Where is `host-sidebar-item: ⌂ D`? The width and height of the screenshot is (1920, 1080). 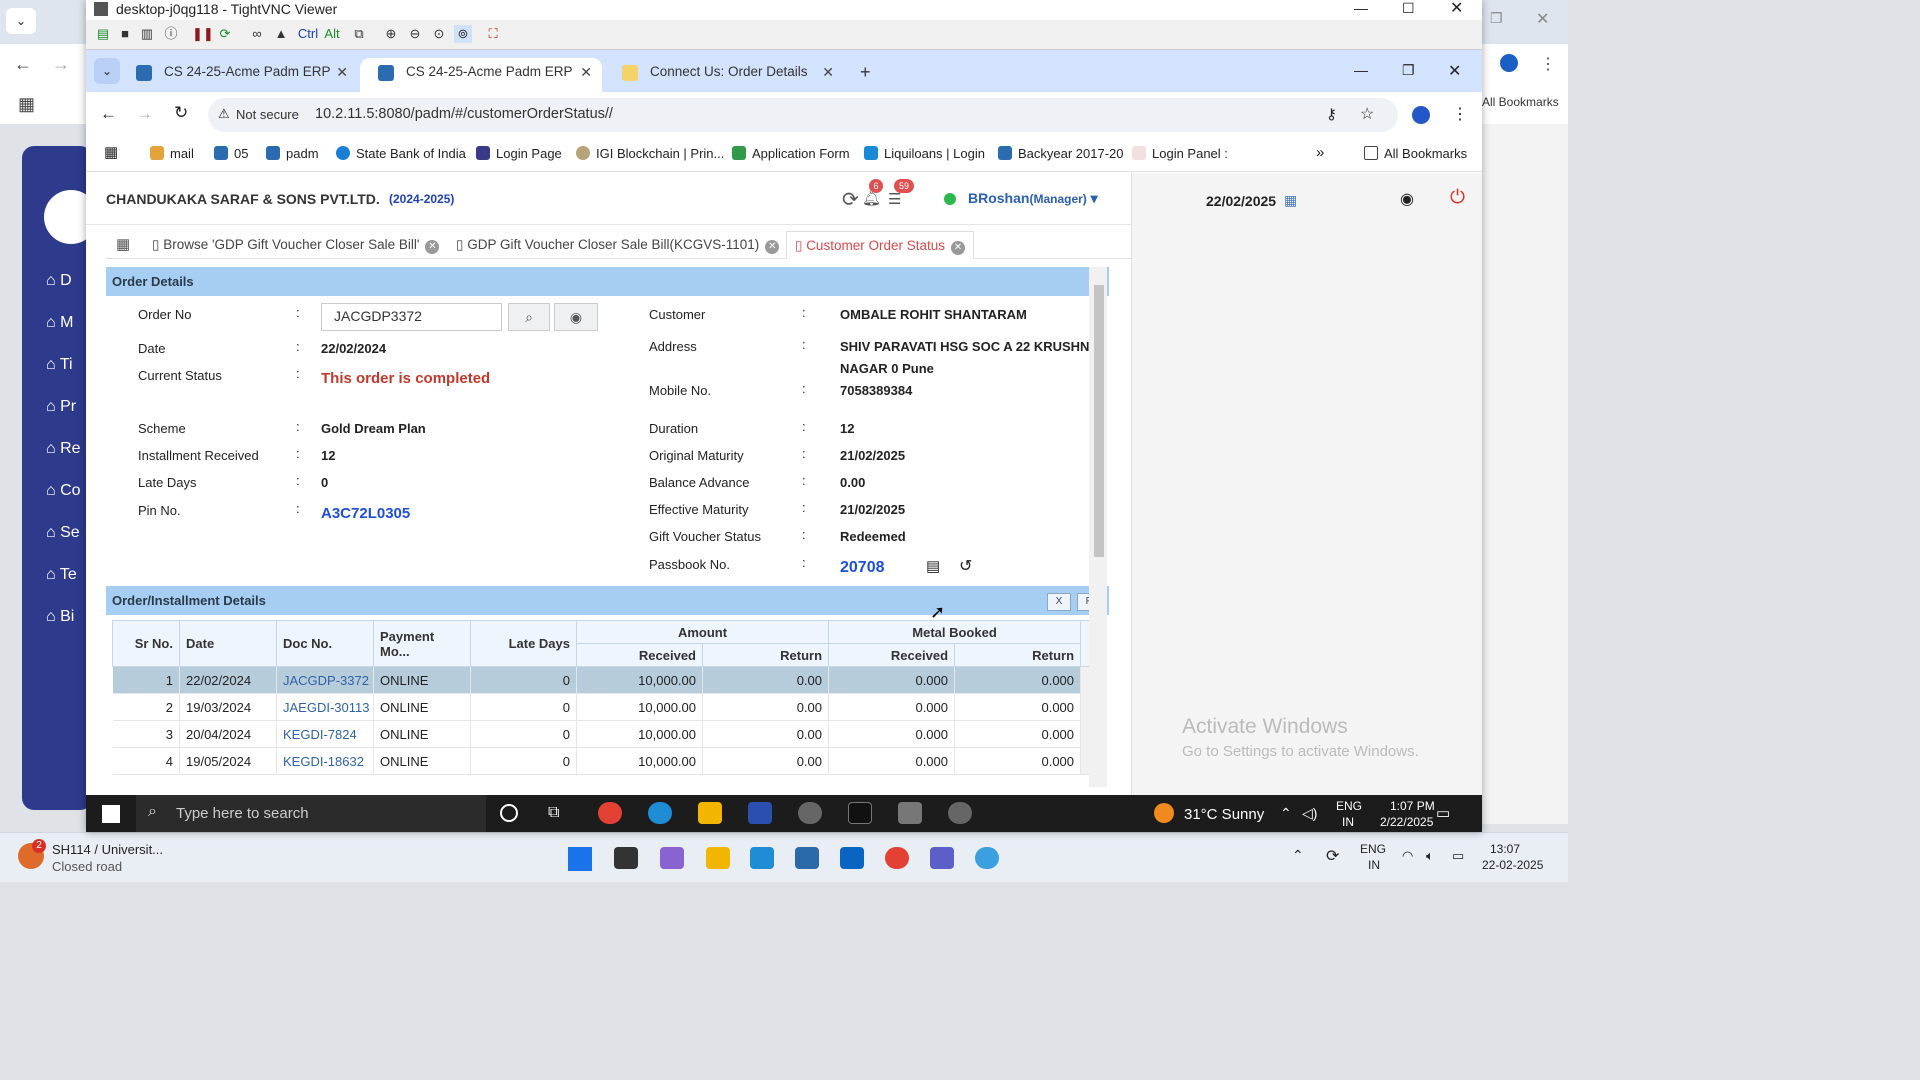
host-sidebar-item: ⌂ D is located at coordinates (59, 281).